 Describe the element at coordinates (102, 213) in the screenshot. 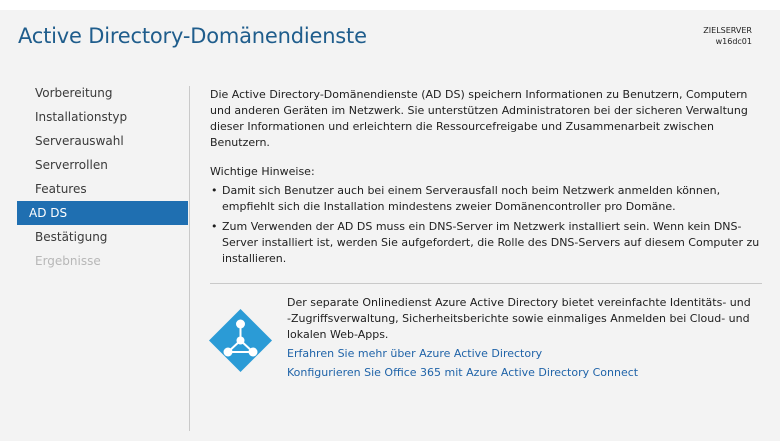

I see `nav-item-ad-ds: AD DS` at that location.